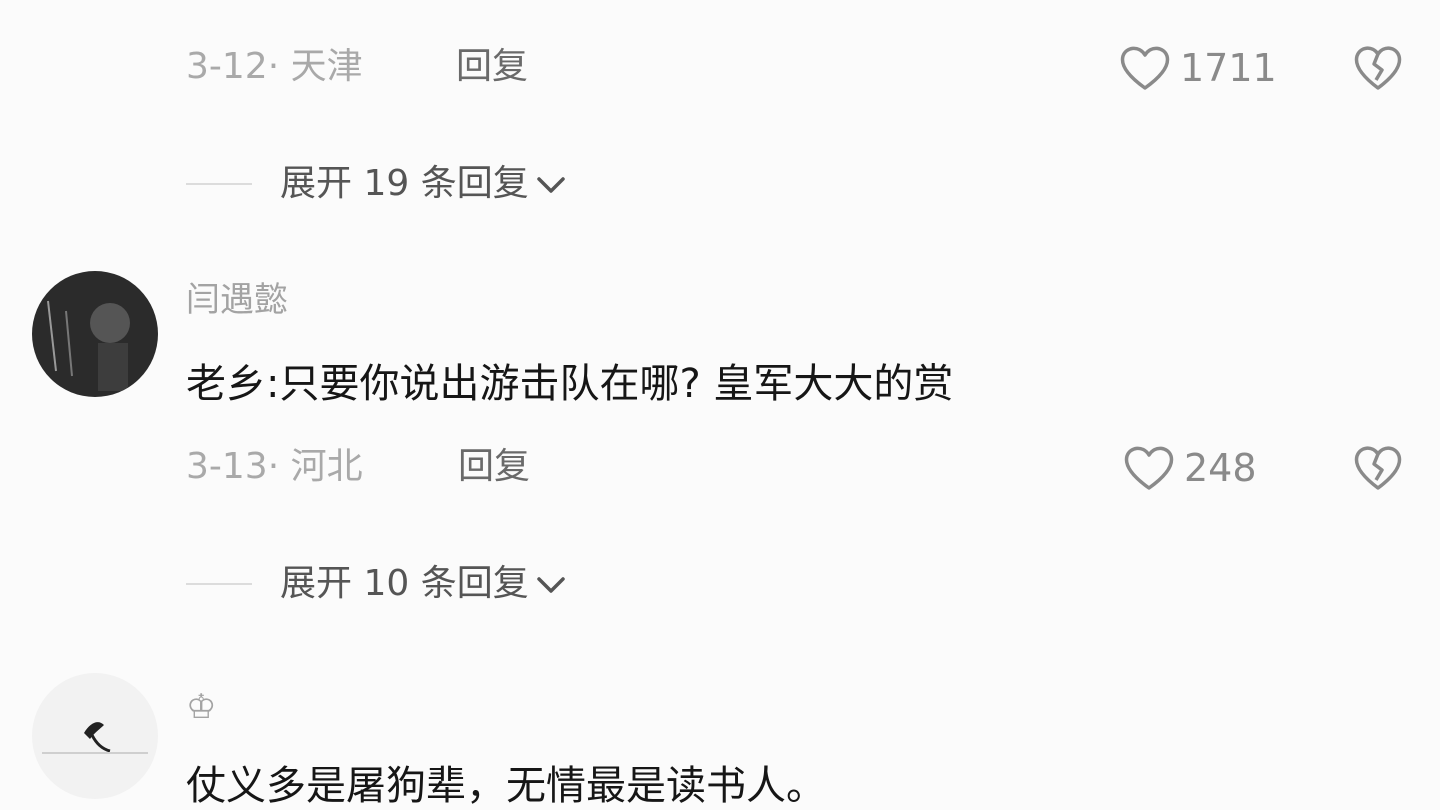 The height and width of the screenshot is (810, 1440). I want to click on comment-text: 老乡:只要你说出游击队在哪? 皇军大大的赏, so click(570, 384).